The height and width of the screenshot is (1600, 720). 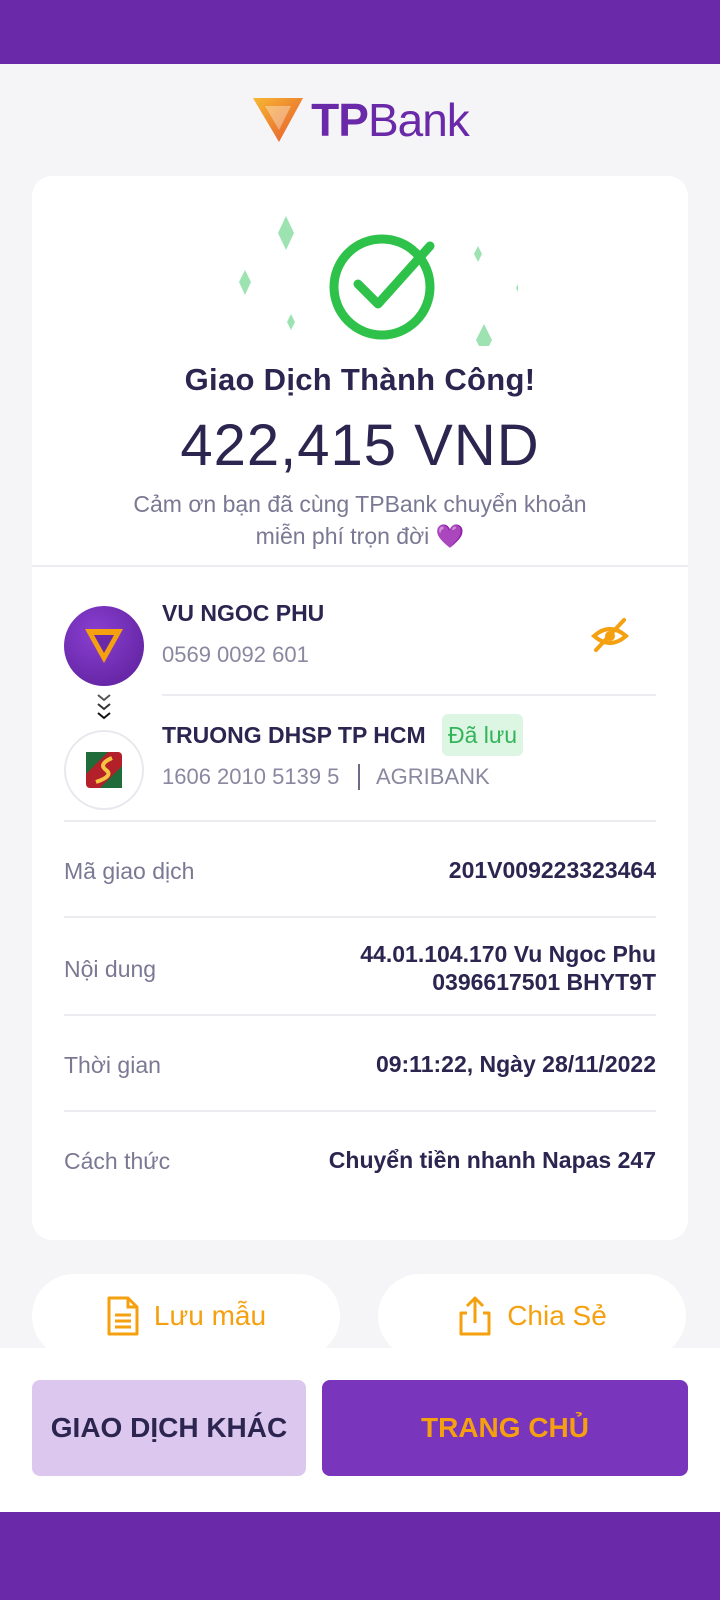 What do you see at coordinates (112, 1065) in the screenshot?
I see `time-label: Thời gian` at bounding box center [112, 1065].